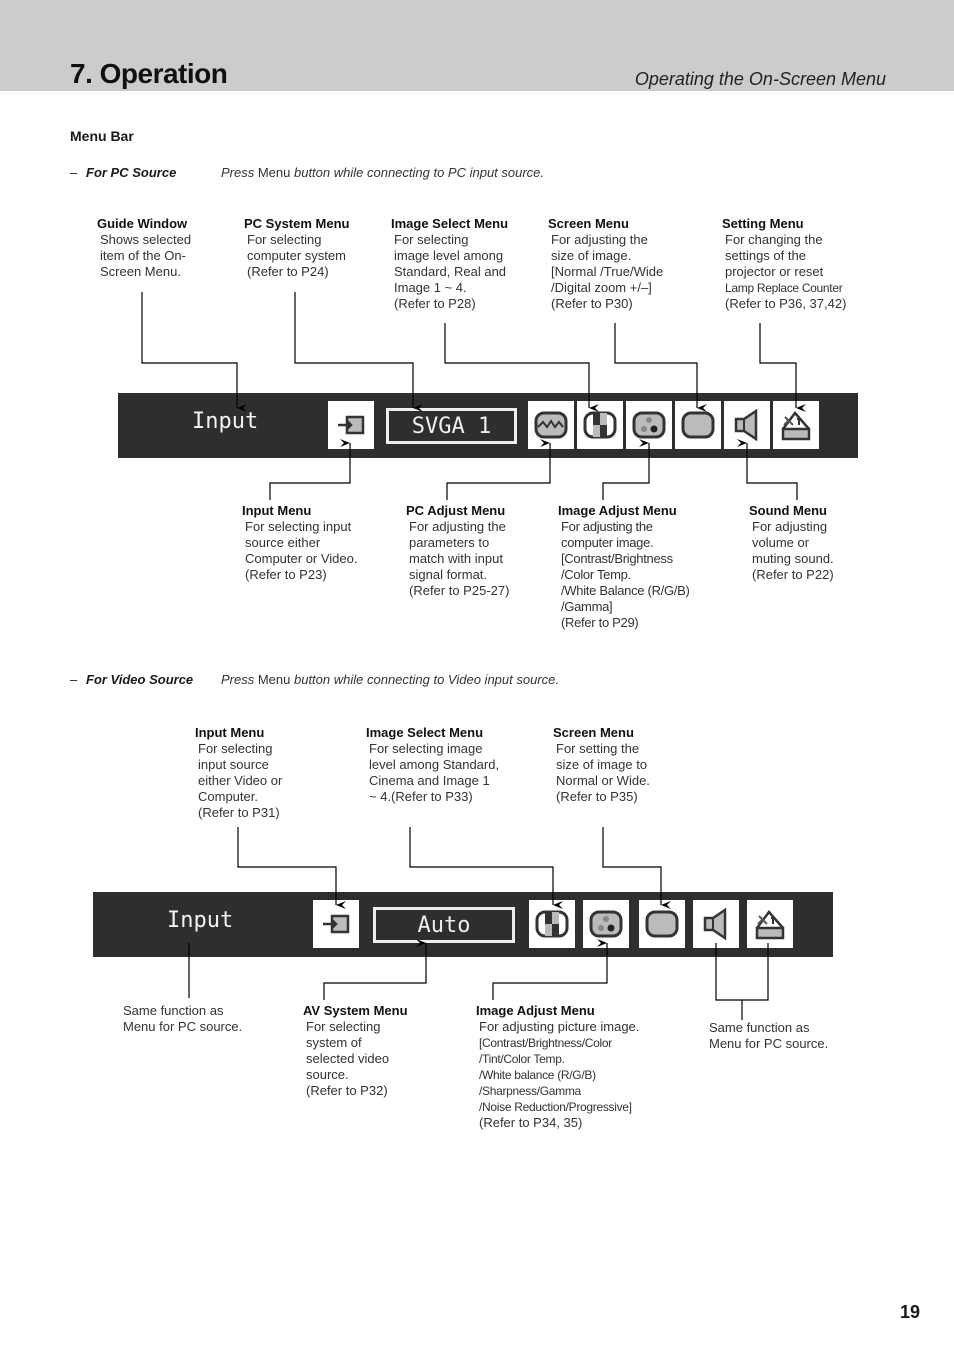 This screenshot has width=954, height=1351. I want to click on leader-av-system, so click(375, 969).